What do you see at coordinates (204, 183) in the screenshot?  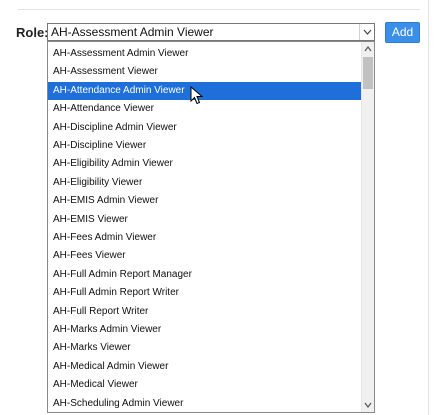 I see `option-item: AH-Eligibility Viewer` at bounding box center [204, 183].